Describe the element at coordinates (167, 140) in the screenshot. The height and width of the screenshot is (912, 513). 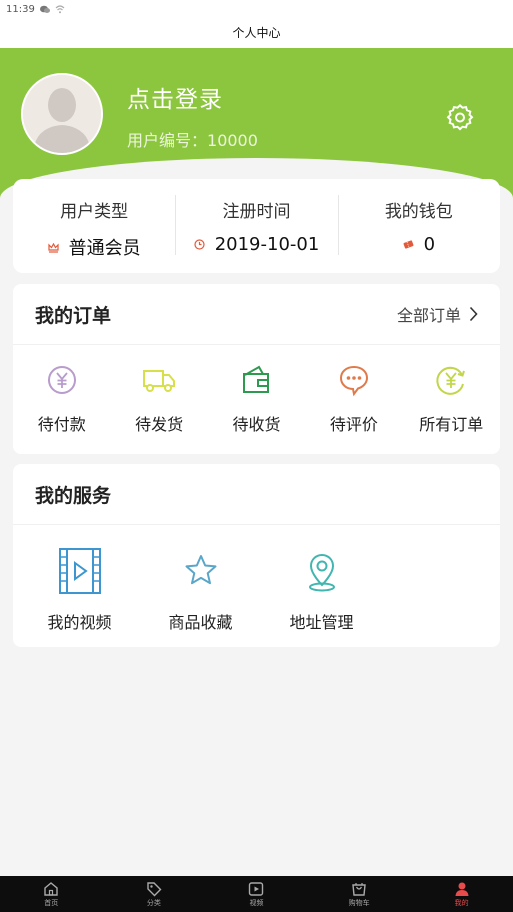
I see `user-number-label: 用户编号：` at that location.